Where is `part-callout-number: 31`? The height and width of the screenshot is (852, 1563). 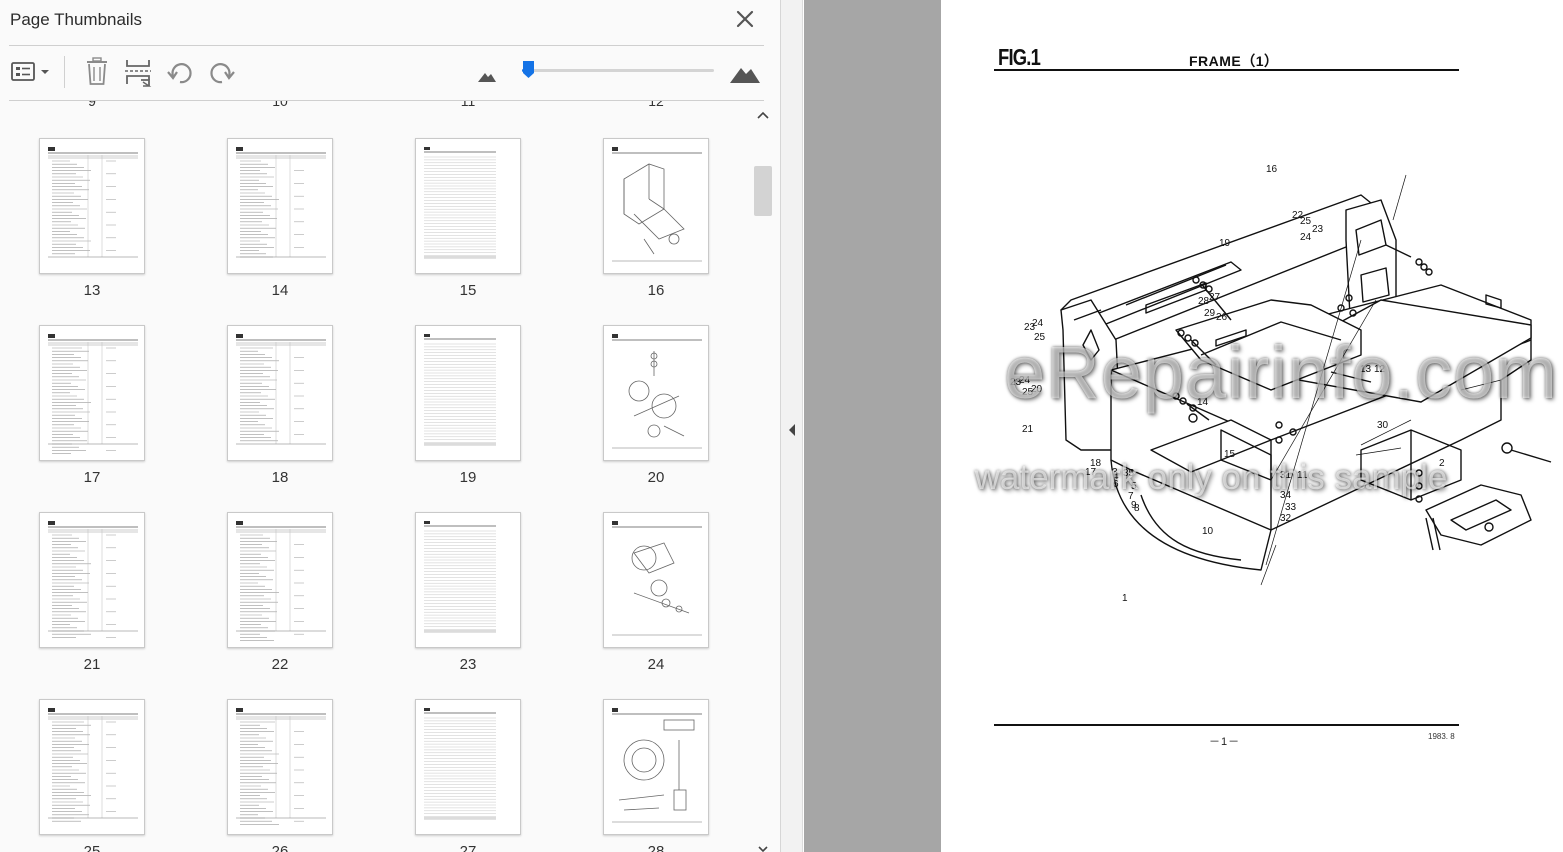
part-callout-number: 31 is located at coordinates (1286, 475).